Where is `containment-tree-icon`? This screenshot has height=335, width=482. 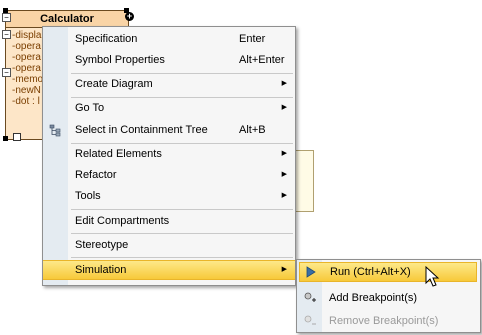 containment-tree-icon is located at coordinates (55, 130).